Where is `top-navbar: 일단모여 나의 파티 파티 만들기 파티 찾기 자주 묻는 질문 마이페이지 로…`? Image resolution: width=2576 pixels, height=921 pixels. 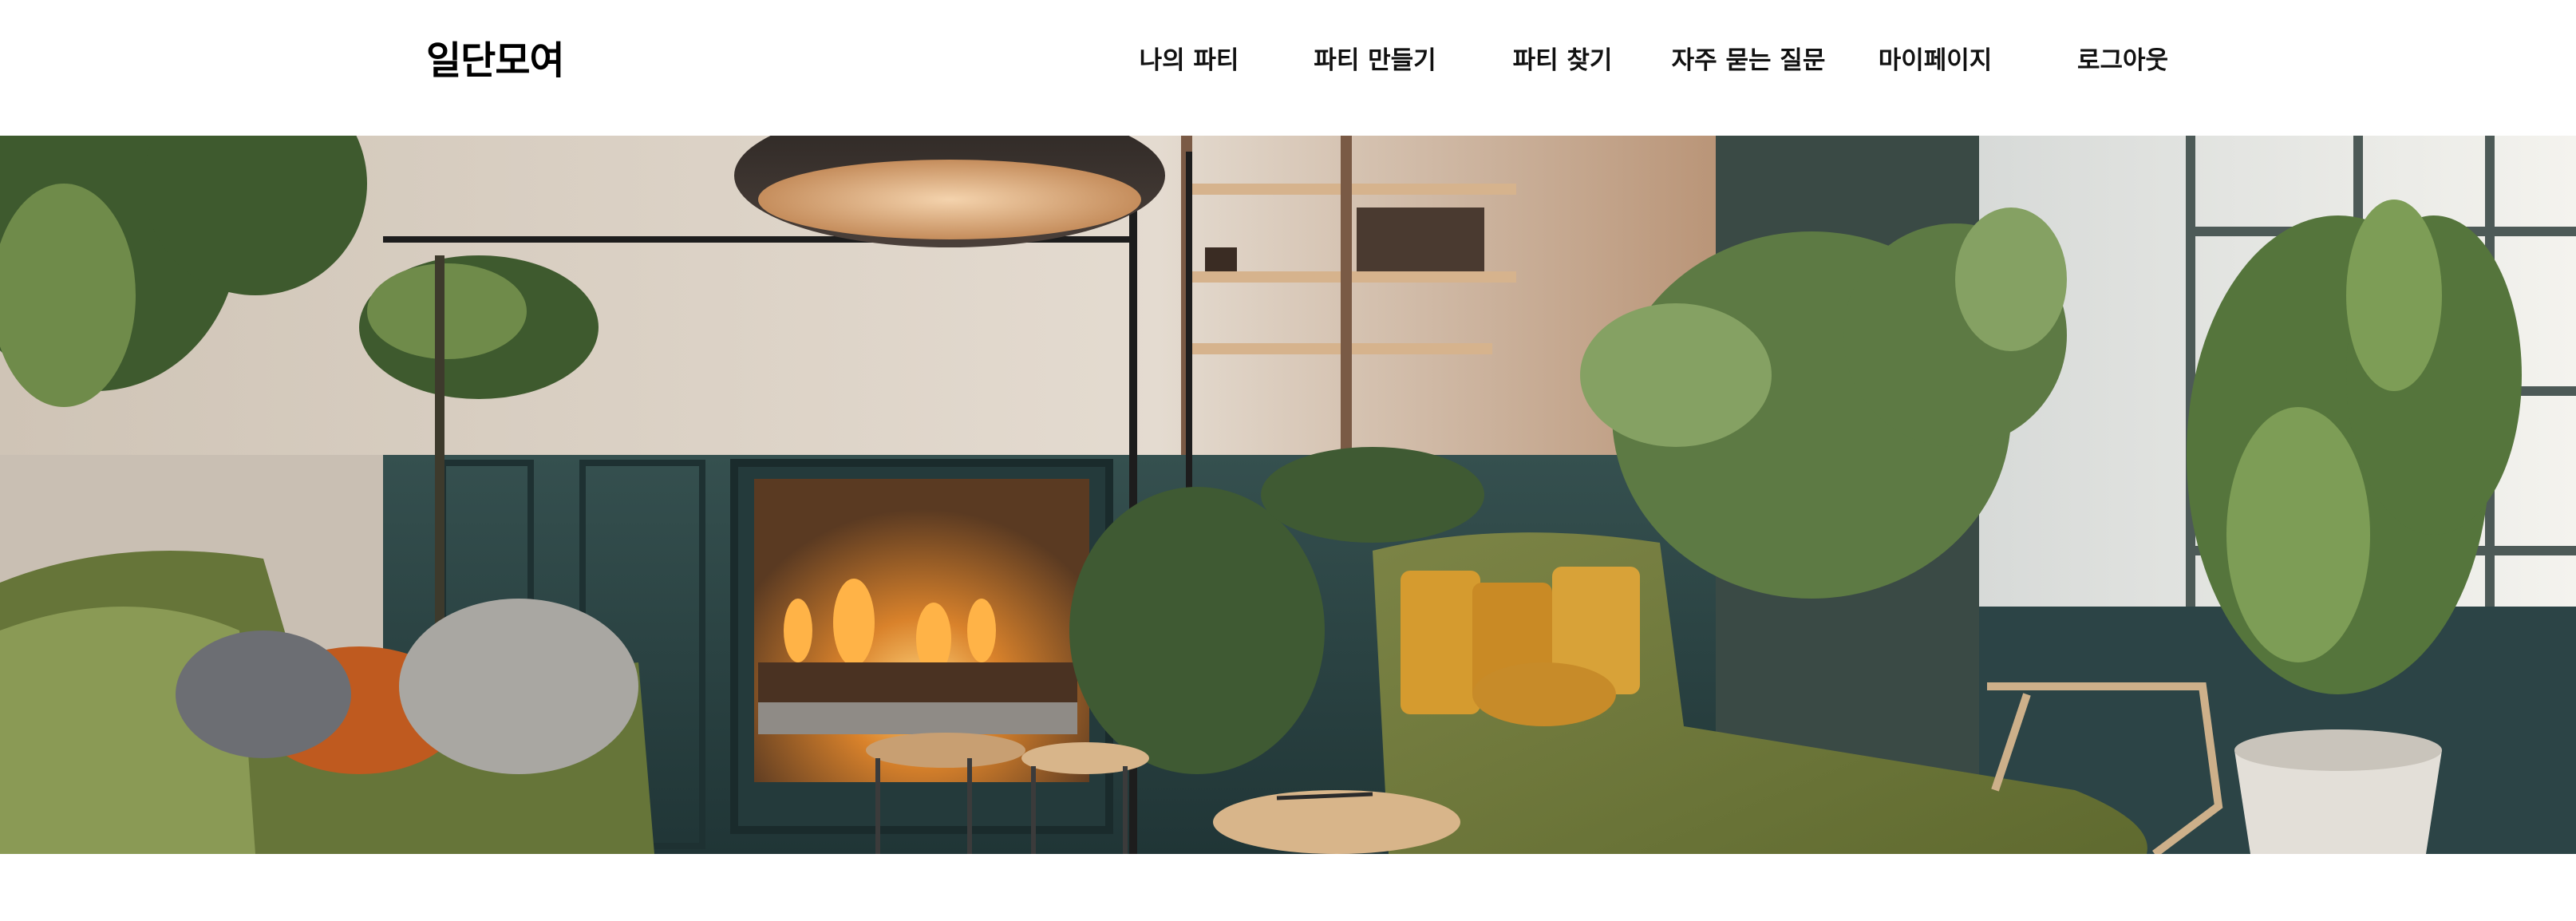
top-navbar: 일단모여 나의 파티 파티 만들기 파티 찾기 자주 묻는 질문 마이페이지 로… is located at coordinates (1288, 68).